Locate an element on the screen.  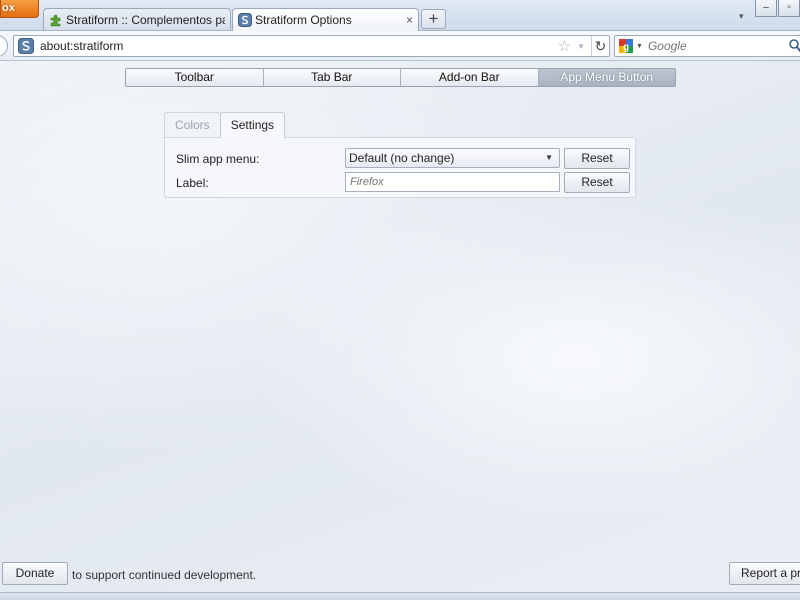
restore-button: ▫ is located at coordinates (789, 8).